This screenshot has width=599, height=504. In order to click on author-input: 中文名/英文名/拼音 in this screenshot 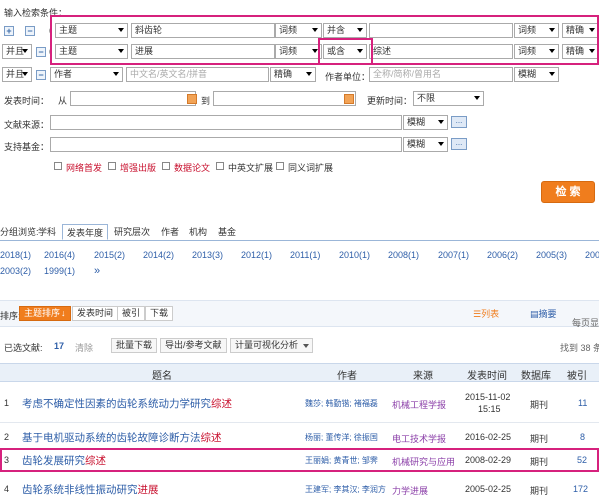, I will do `click(197, 74)`.